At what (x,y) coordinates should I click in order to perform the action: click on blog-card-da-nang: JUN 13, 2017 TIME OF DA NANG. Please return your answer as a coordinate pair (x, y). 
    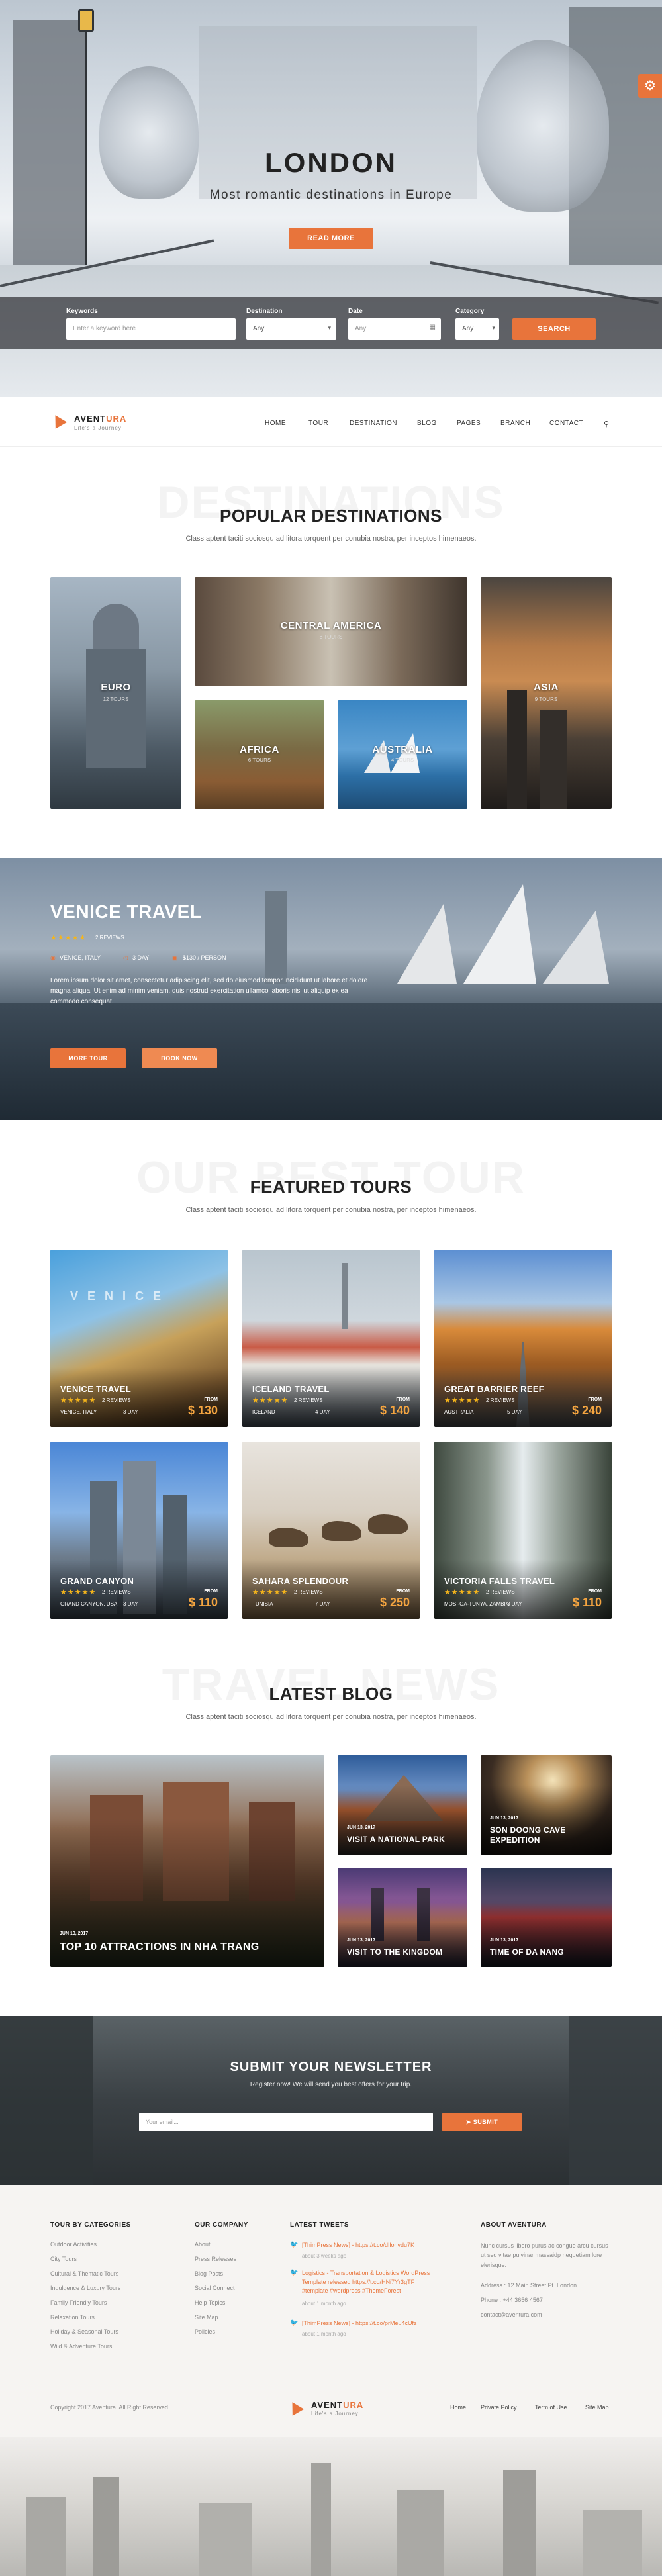
    Looking at the image, I should click on (546, 1917).